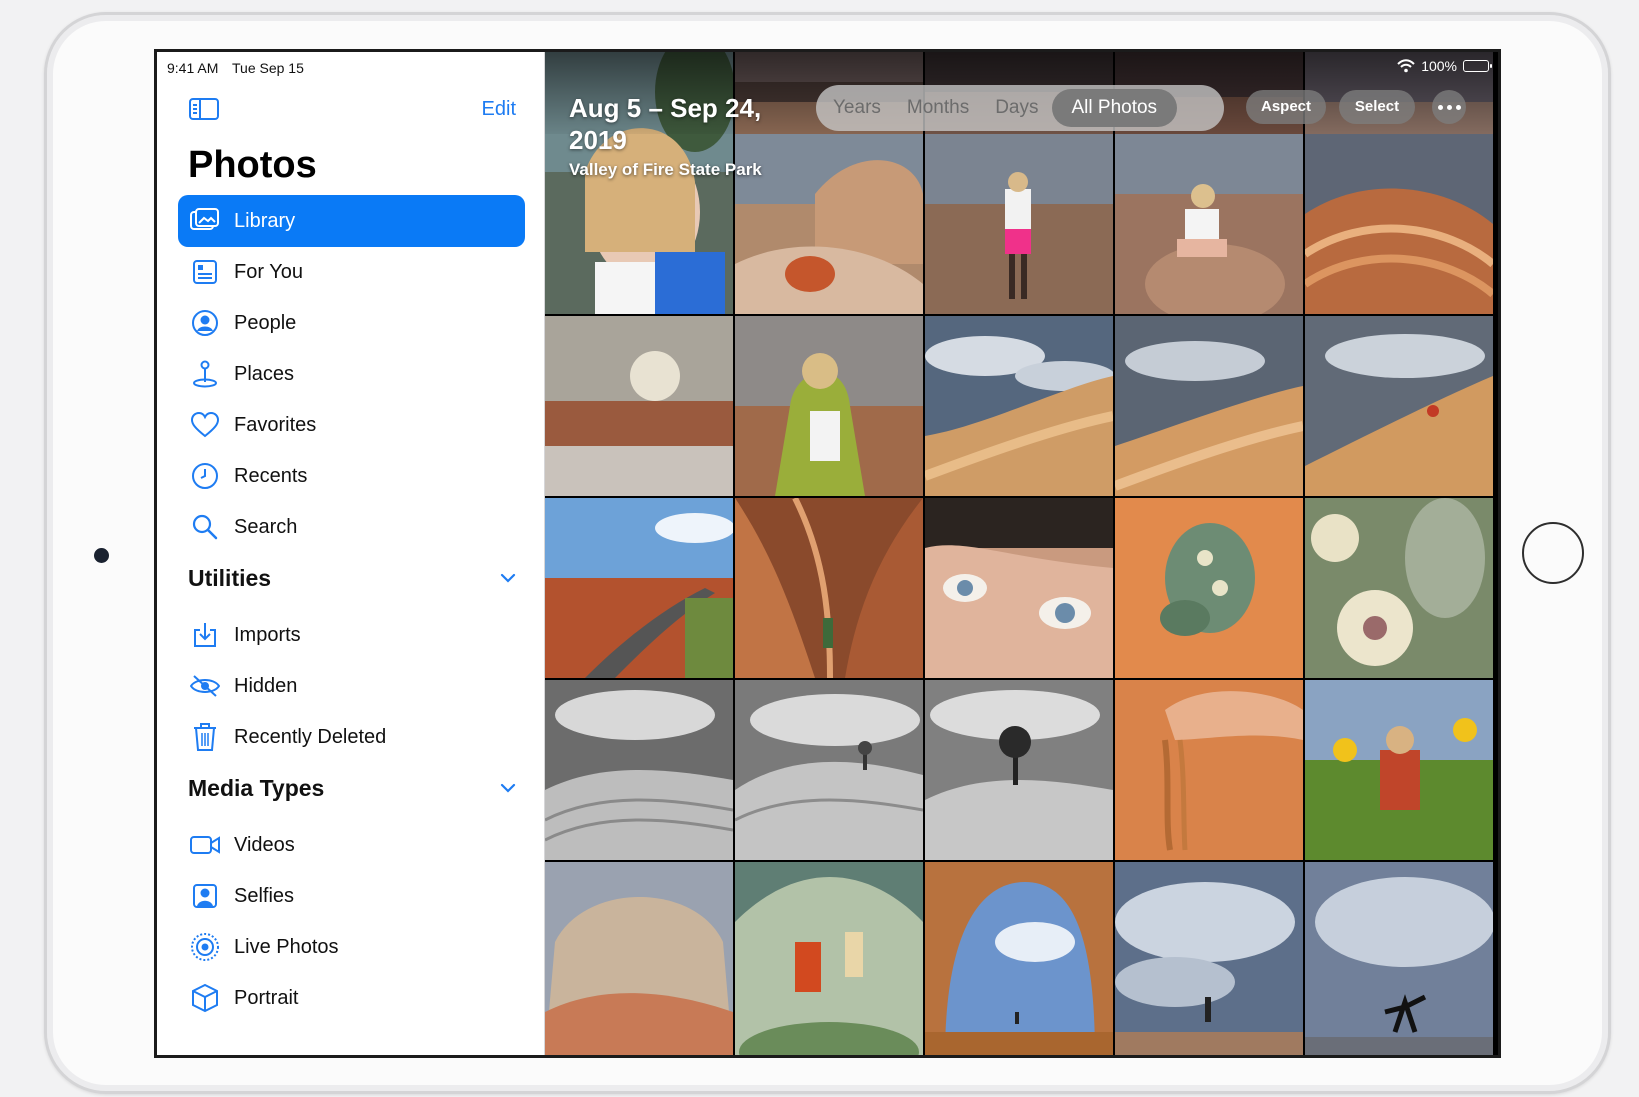 This screenshot has width=1639, height=1097. I want to click on tab-all-photos: All Photos, so click(1114, 108).